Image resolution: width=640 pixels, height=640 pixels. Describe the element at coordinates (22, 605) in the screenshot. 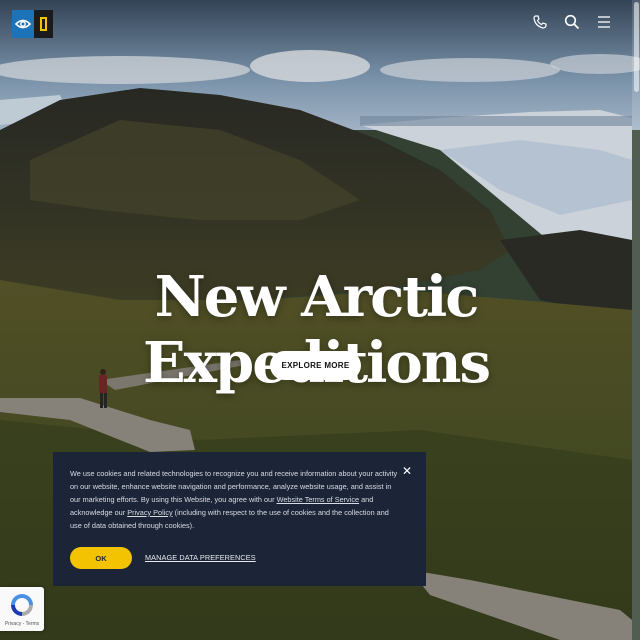

I see `recaptcha-icon` at that location.